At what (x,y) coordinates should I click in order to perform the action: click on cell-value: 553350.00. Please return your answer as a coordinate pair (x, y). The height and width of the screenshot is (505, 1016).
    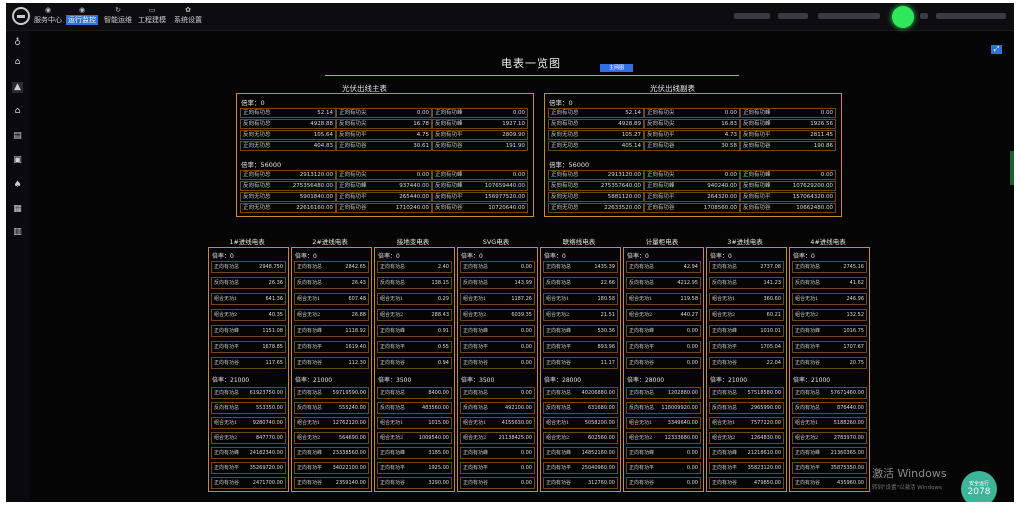
    Looking at the image, I should click on (269, 408).